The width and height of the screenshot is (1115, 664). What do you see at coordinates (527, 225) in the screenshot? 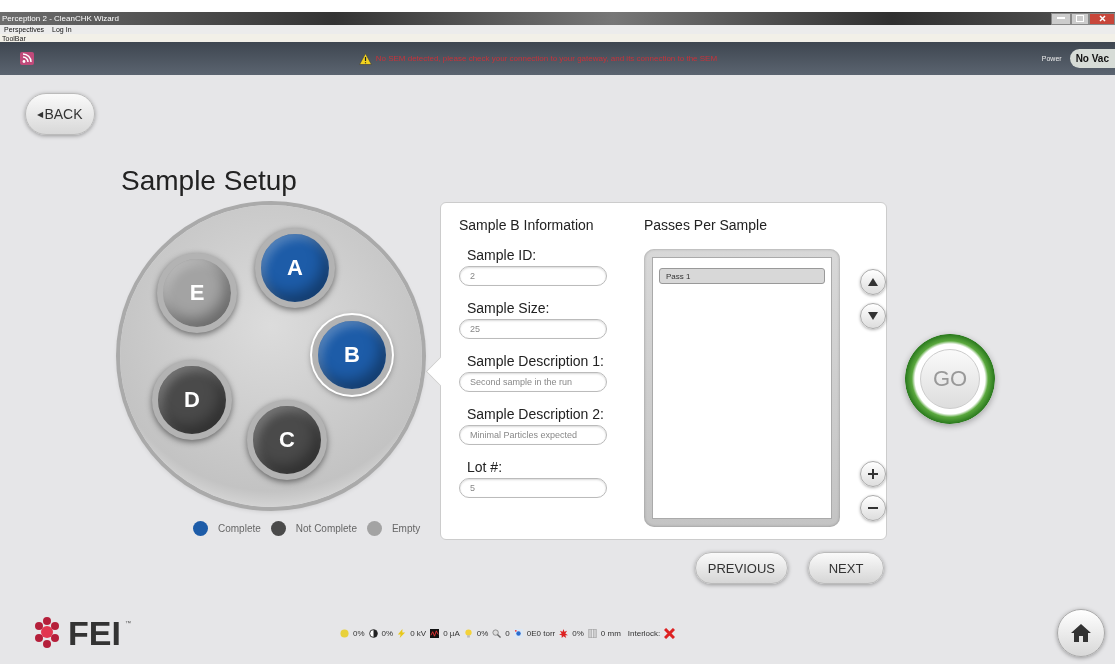
I see `info-heading: Sample B Information` at bounding box center [527, 225].